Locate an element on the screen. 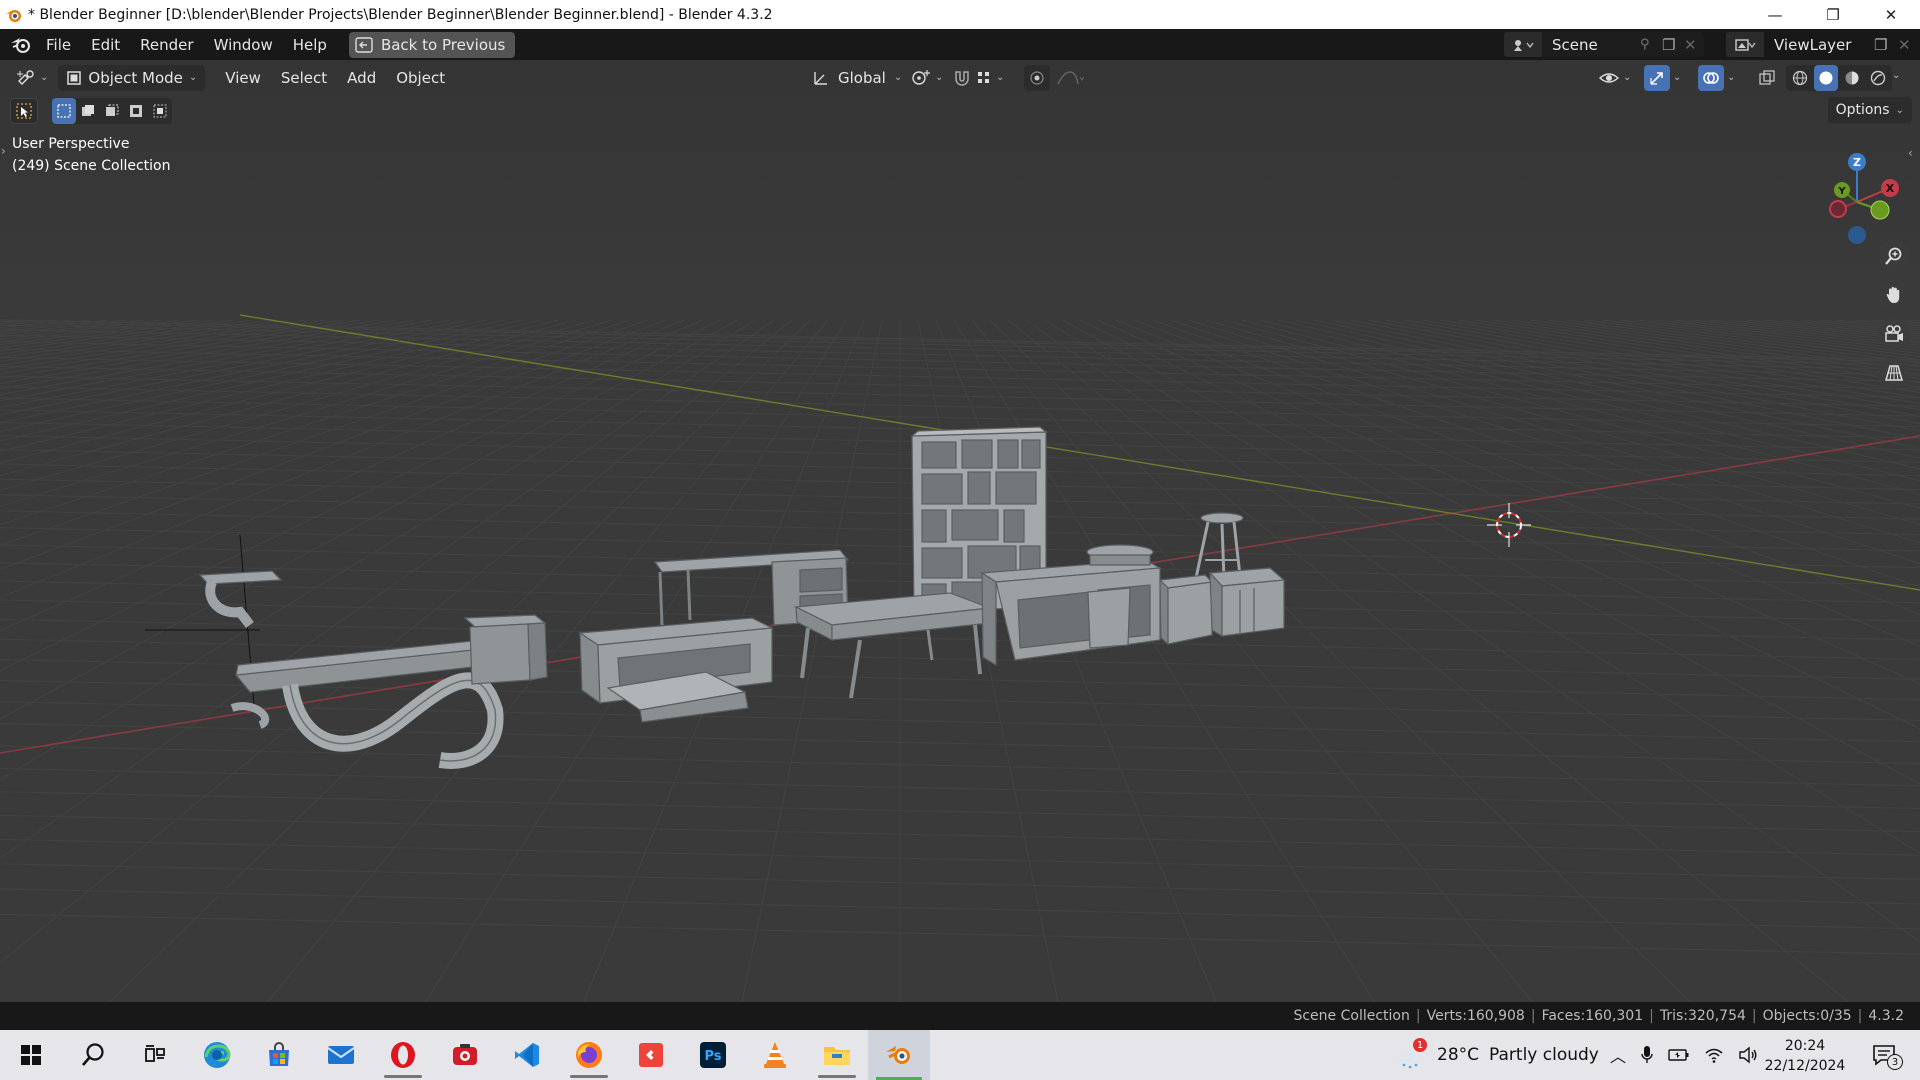 The image size is (1920, 1080). snap-increment-icon is located at coordinates (983, 77).